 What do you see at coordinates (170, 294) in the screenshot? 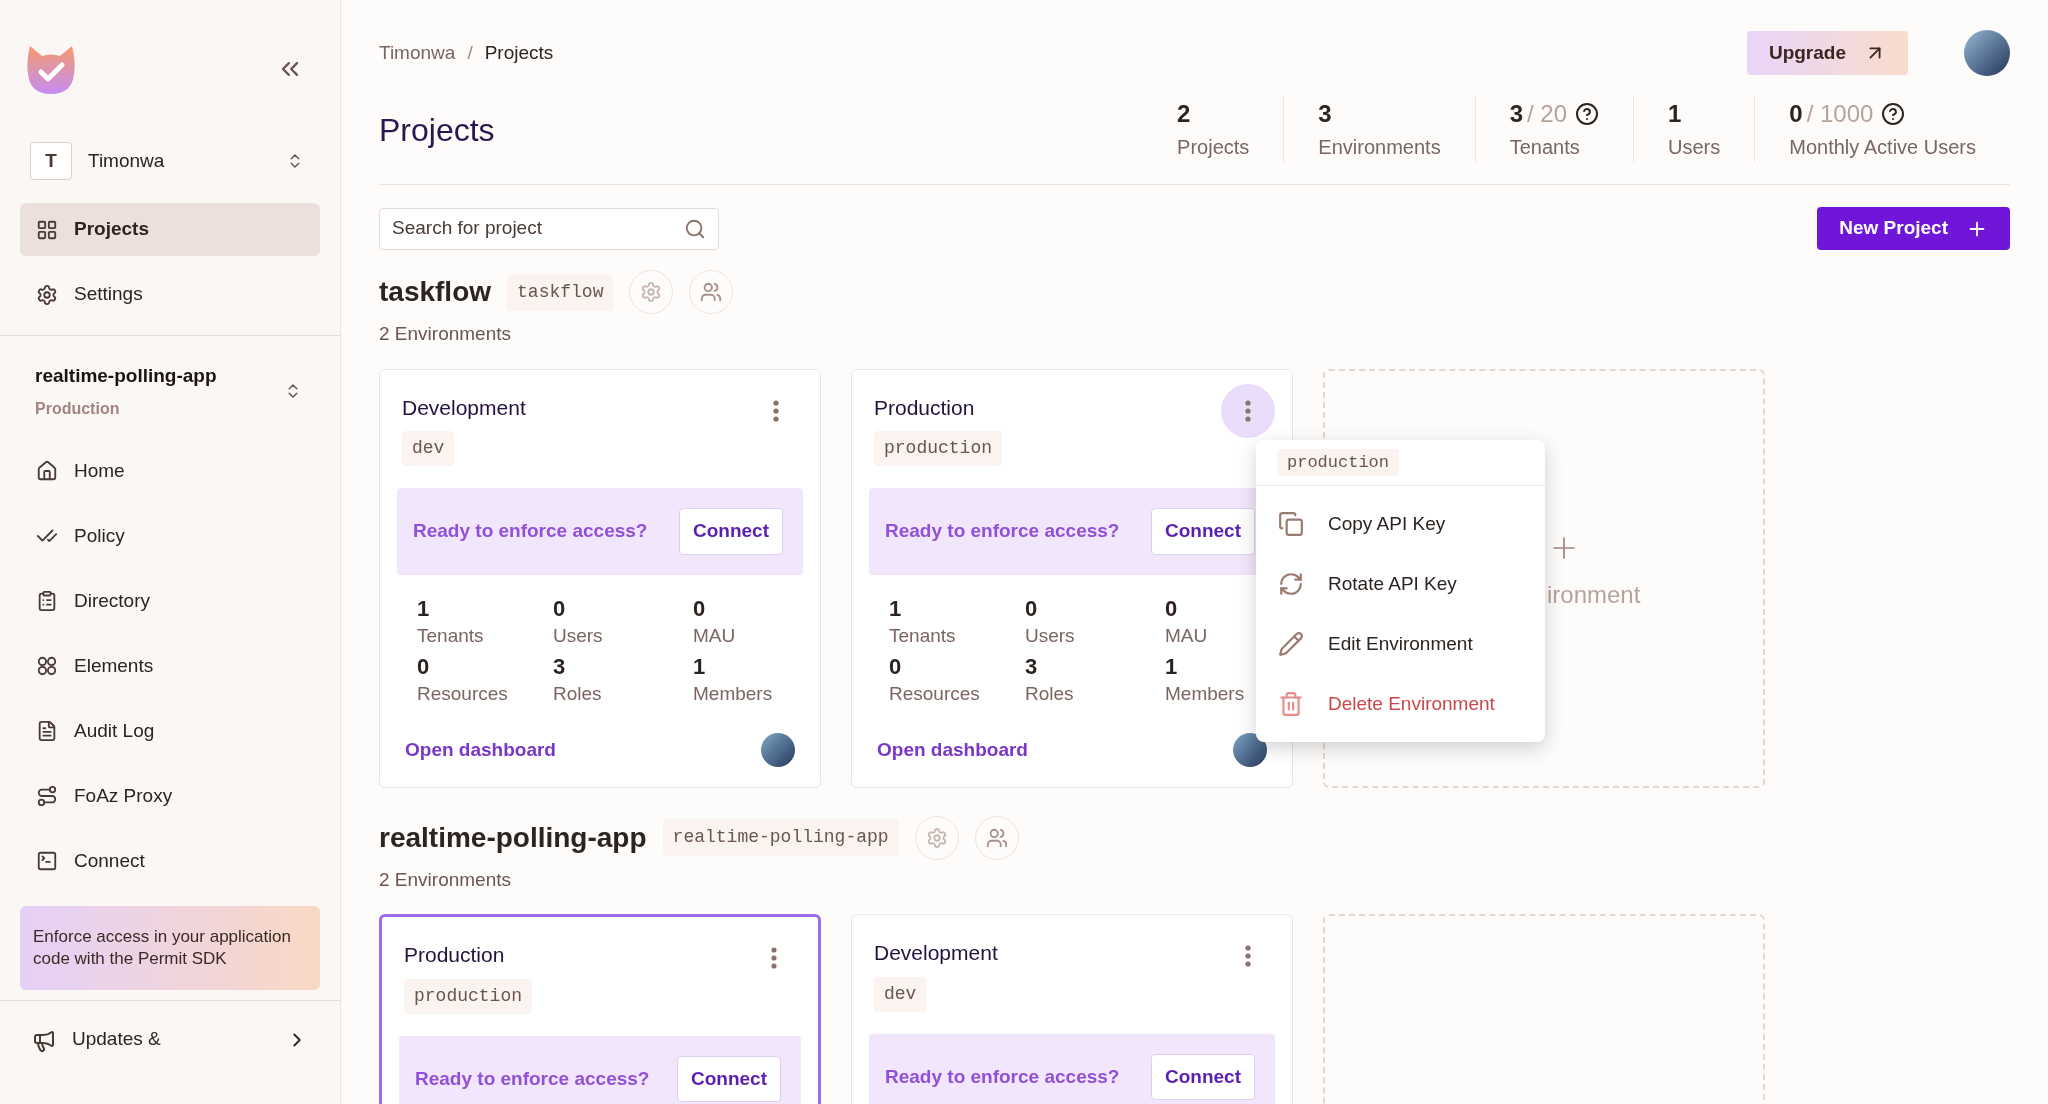
I see `sidebar-item: Settings` at bounding box center [170, 294].